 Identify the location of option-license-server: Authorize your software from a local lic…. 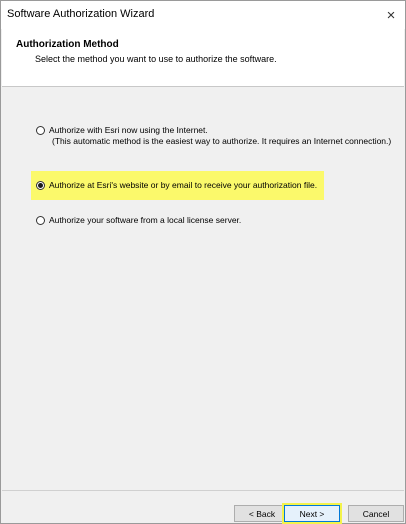
(138, 220).